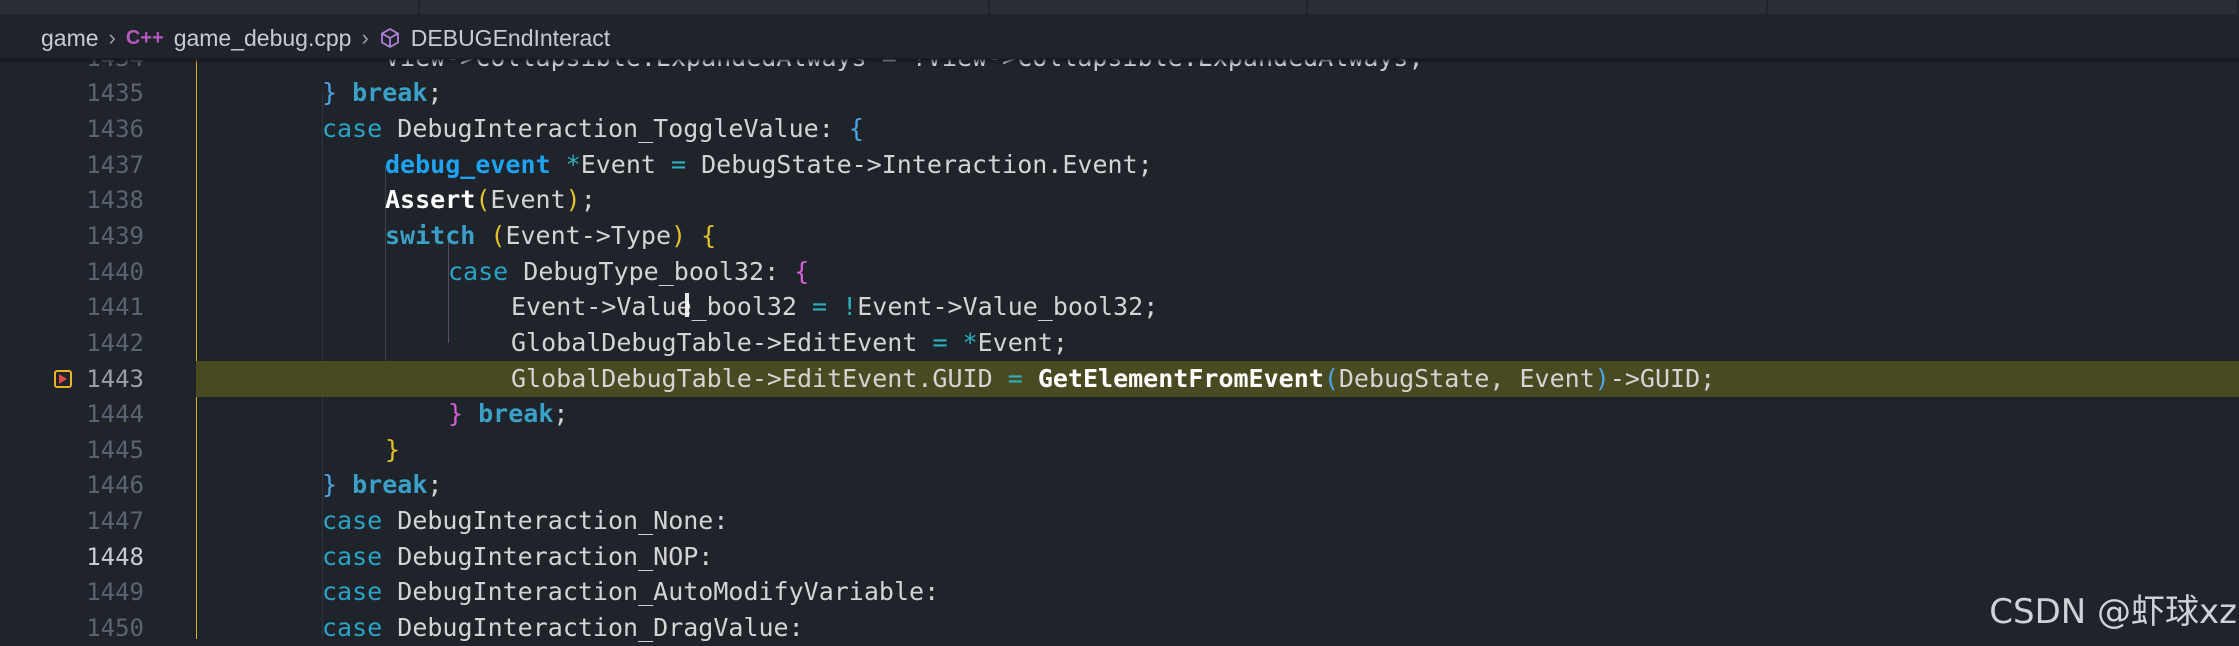 The width and height of the screenshot is (2239, 646). Describe the element at coordinates (115, 591) in the screenshot. I see `line-number: 1449` at that location.